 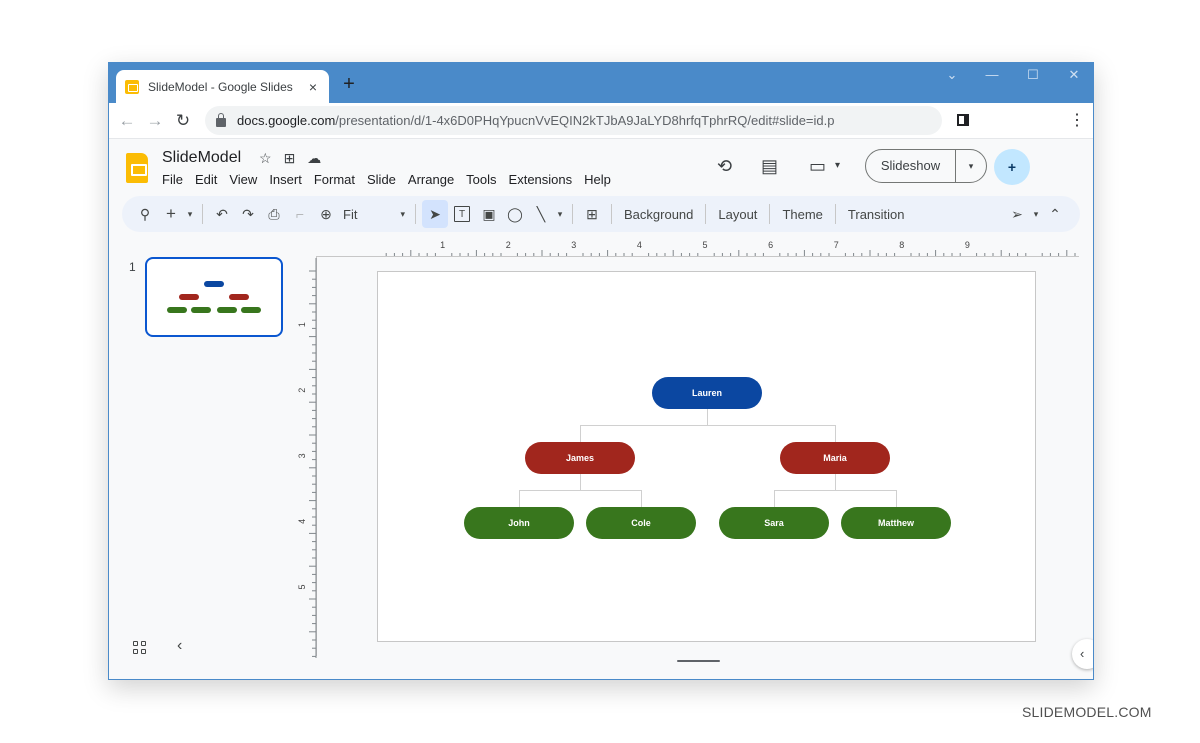 What do you see at coordinates (201, 158) in the screenshot?
I see `document-title: SlideModel` at bounding box center [201, 158].